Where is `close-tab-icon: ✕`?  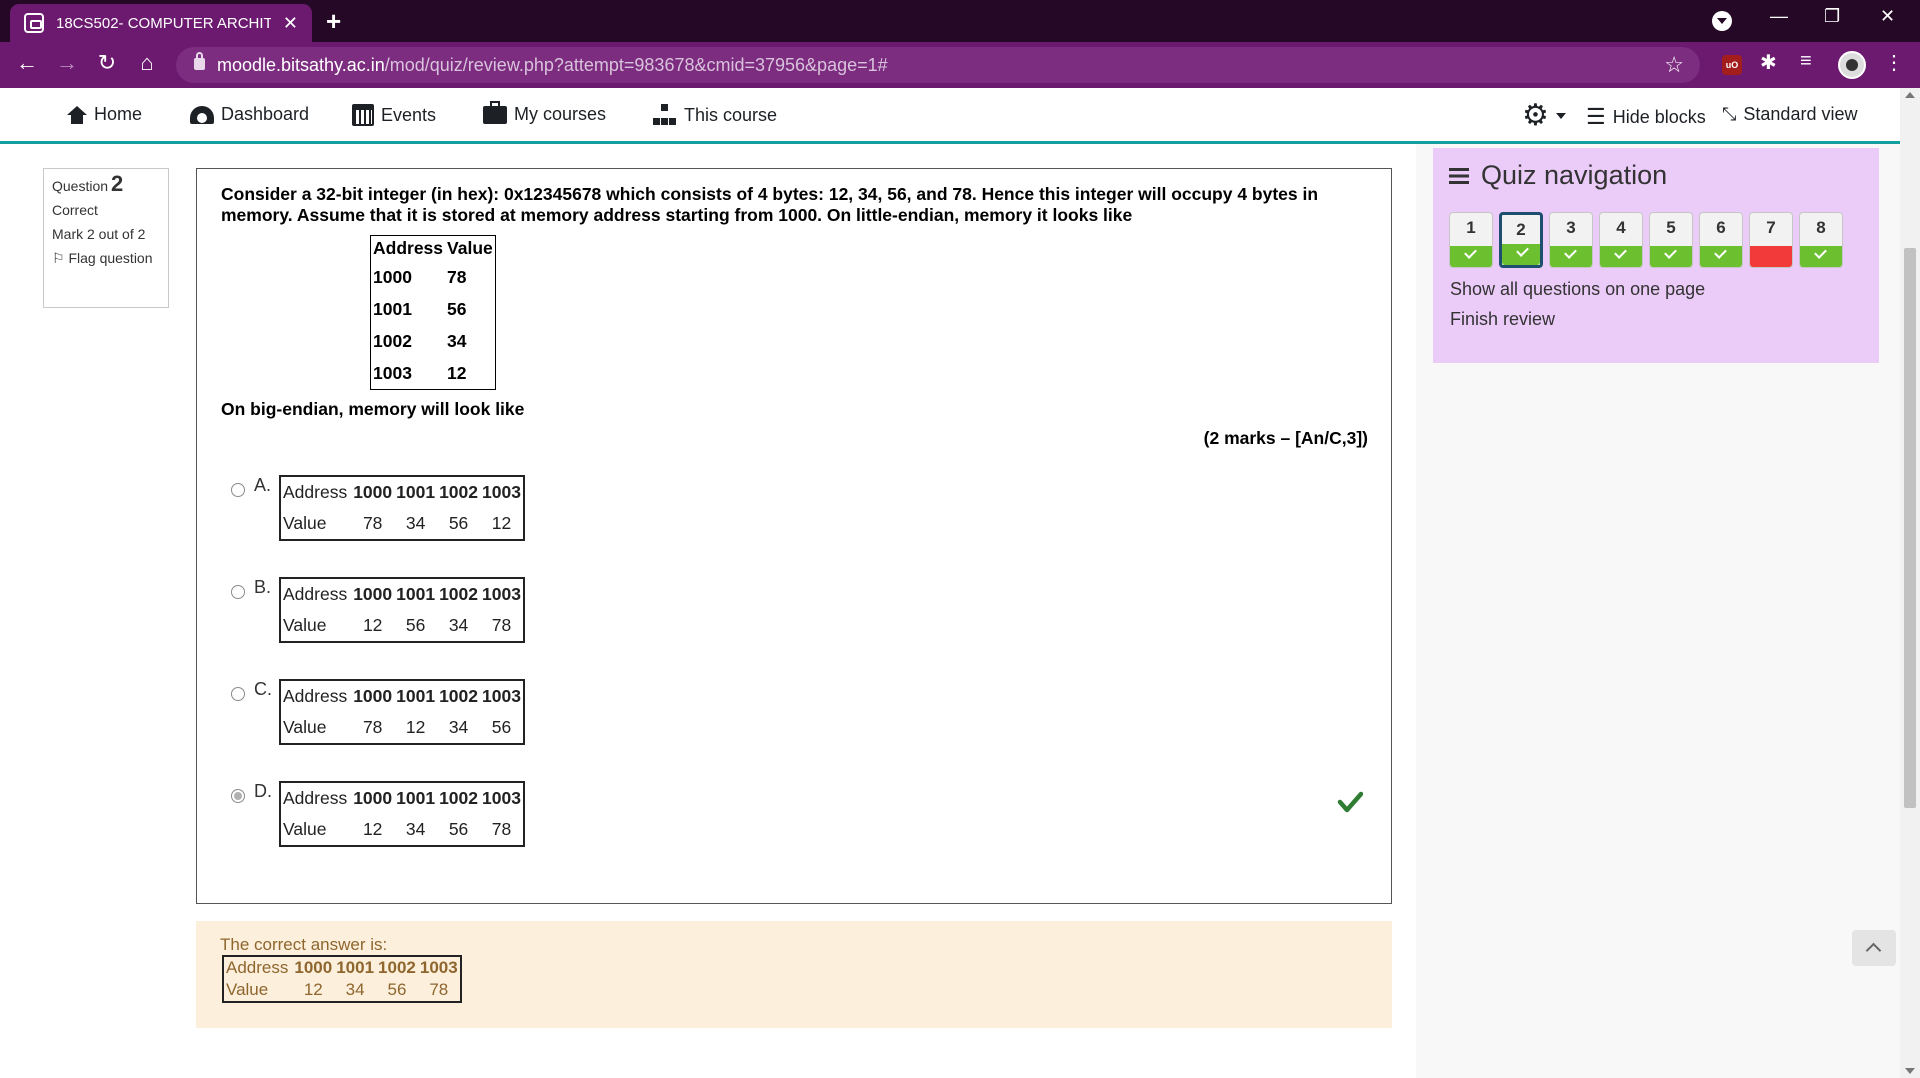 close-tab-icon: ✕ is located at coordinates (290, 23).